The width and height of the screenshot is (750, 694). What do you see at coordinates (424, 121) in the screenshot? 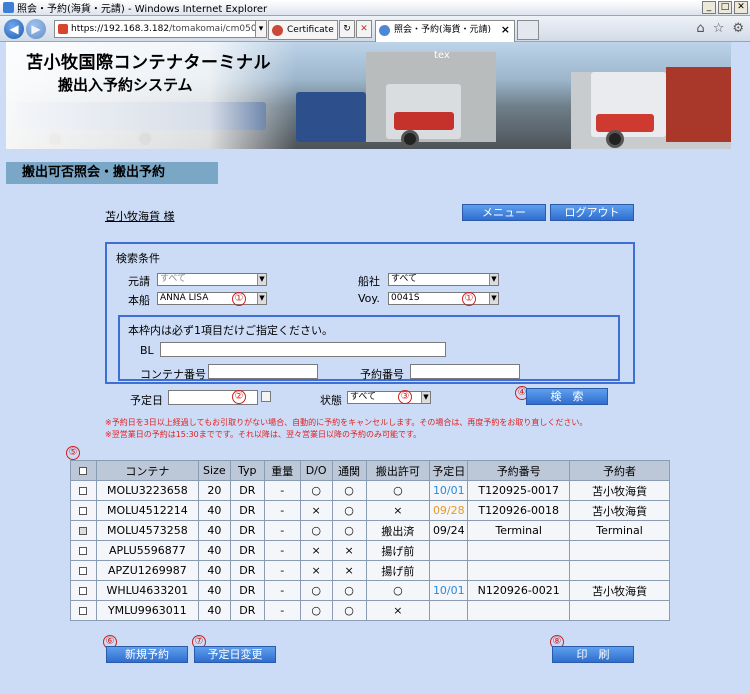
I see `banner-truck-grille` at bounding box center [424, 121].